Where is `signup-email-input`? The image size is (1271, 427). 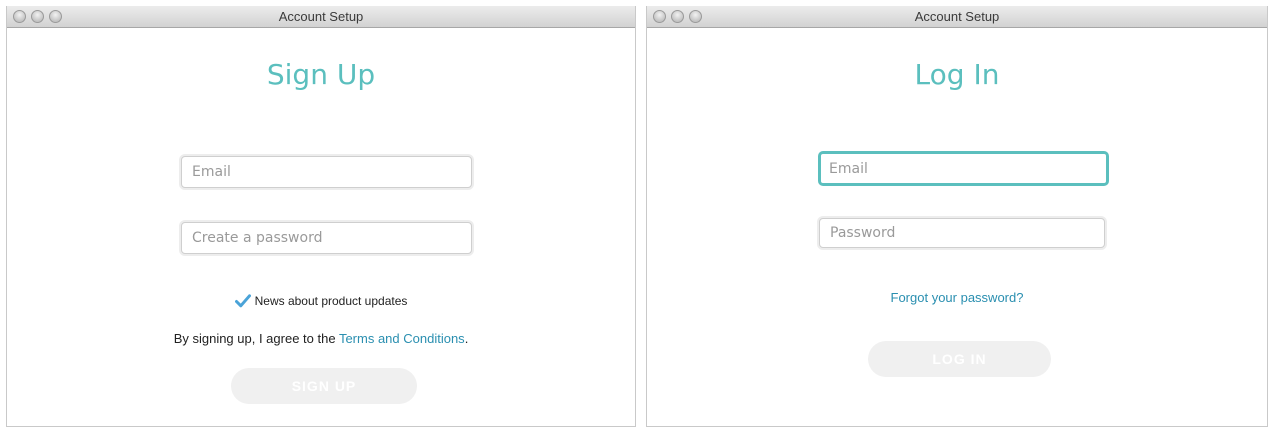
signup-email-input is located at coordinates (326, 172).